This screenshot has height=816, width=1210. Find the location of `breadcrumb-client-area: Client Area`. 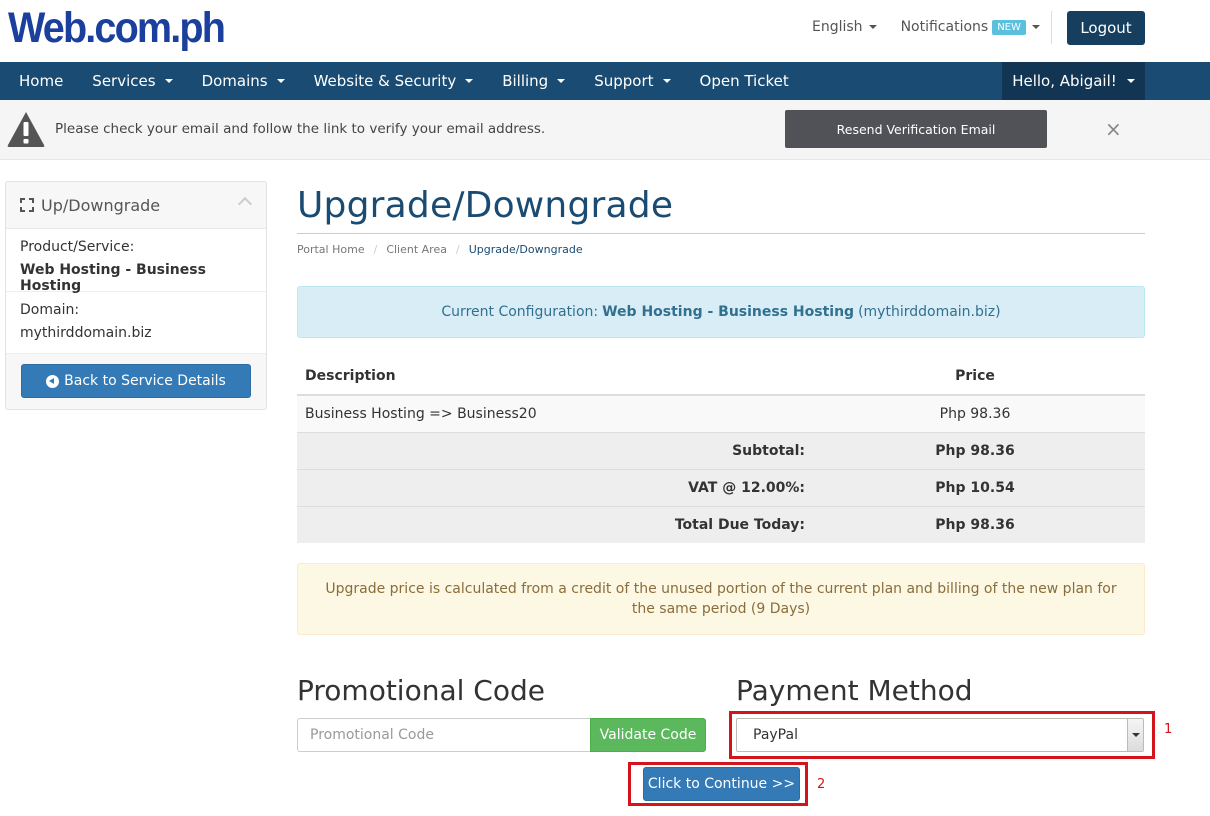

breadcrumb-client-area: Client Area is located at coordinates (416, 249).